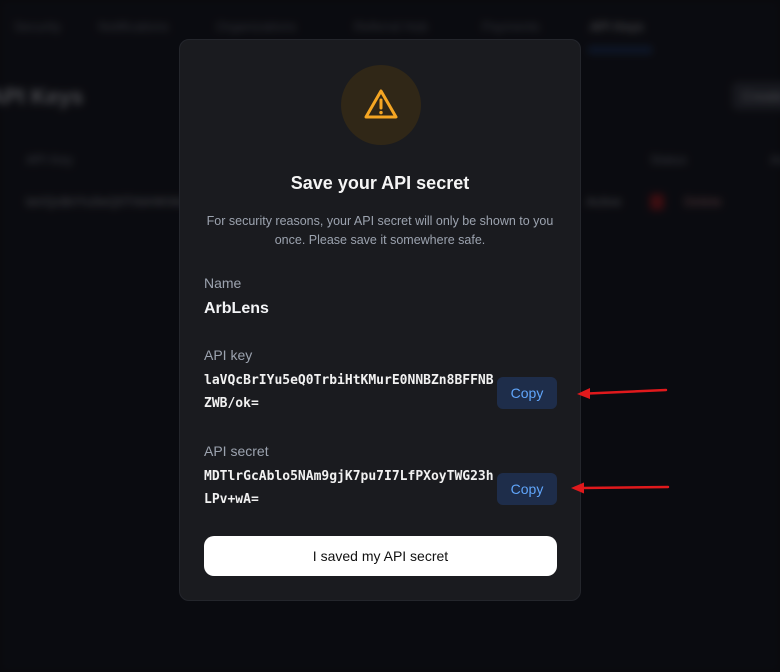 Image resolution: width=780 pixels, height=672 pixels. Describe the element at coordinates (236, 451) in the screenshot. I see `api-secret-label: API secret` at that location.